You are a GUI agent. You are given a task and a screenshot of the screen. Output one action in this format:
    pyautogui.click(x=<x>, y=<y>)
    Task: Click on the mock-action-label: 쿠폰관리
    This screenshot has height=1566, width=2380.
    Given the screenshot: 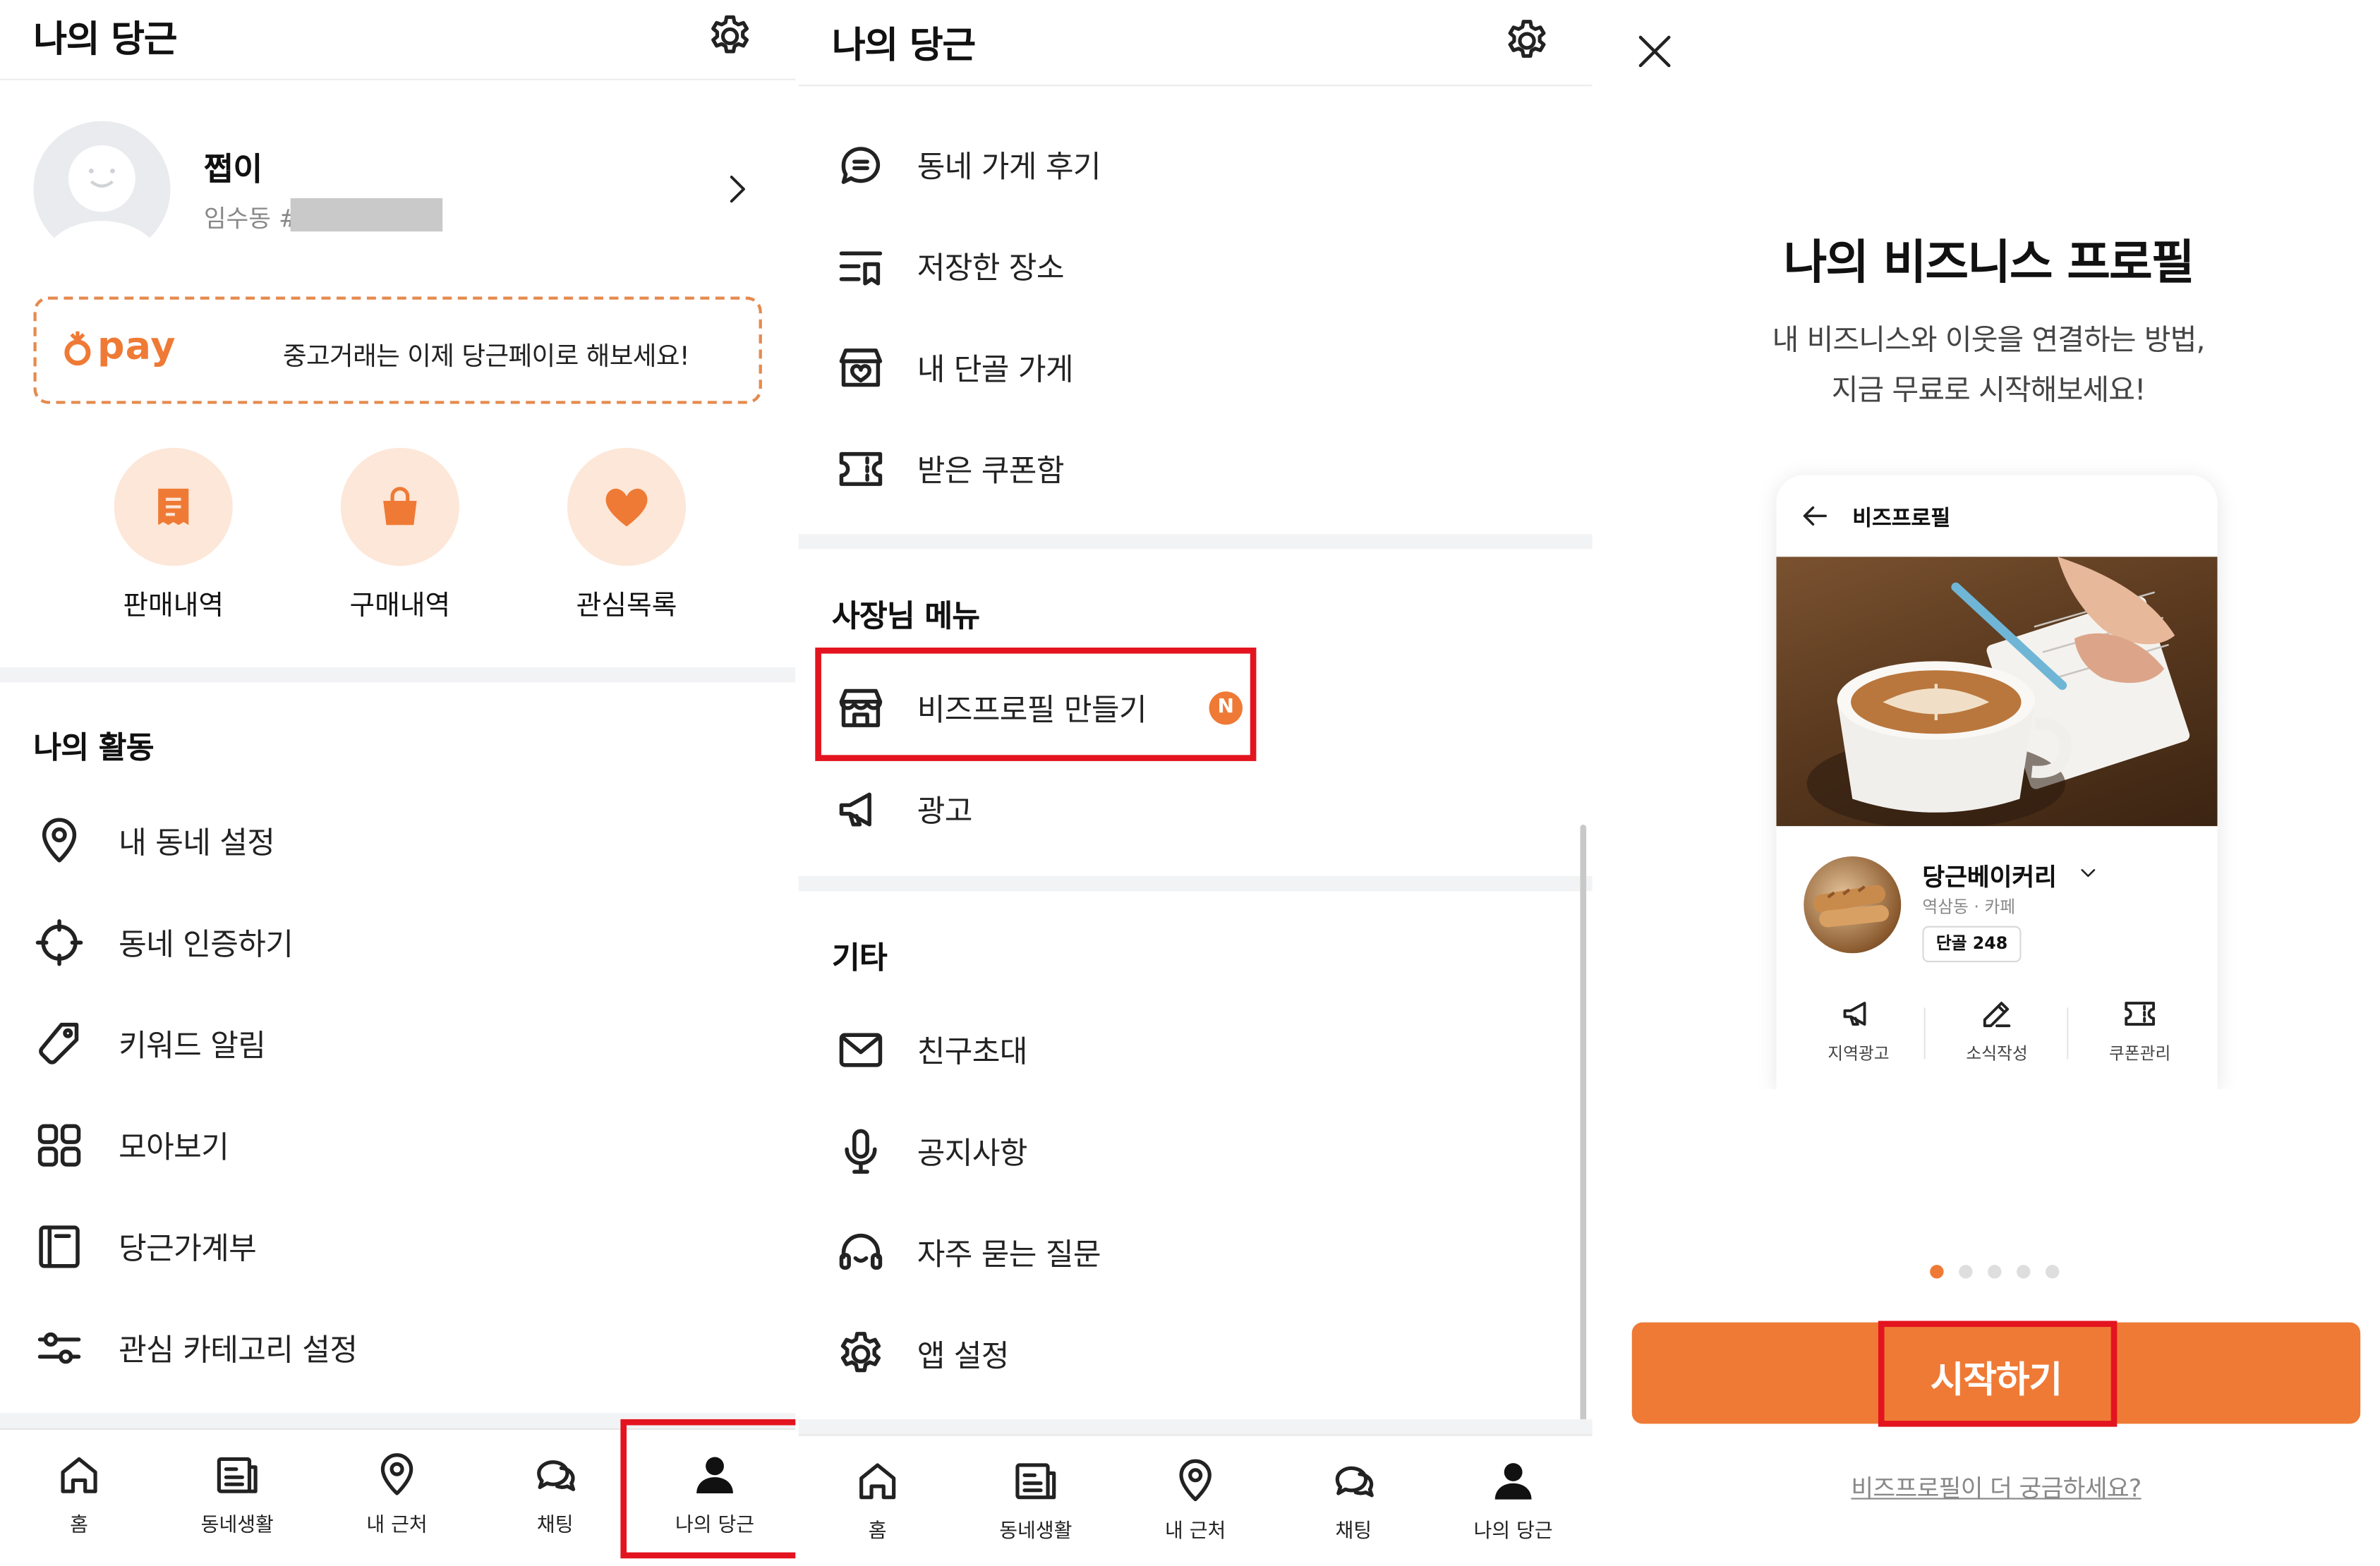 What is the action you would take?
    pyautogui.click(x=2140, y=1053)
    